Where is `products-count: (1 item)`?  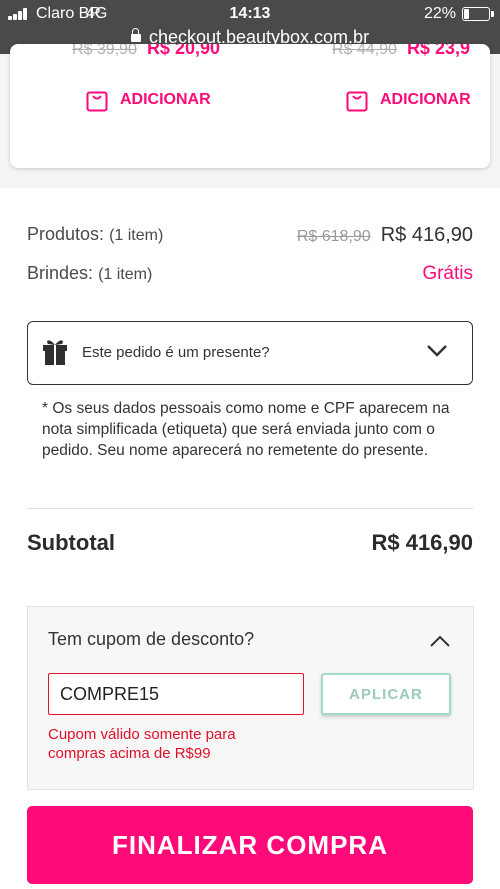 products-count: (1 item) is located at coordinates (136, 235).